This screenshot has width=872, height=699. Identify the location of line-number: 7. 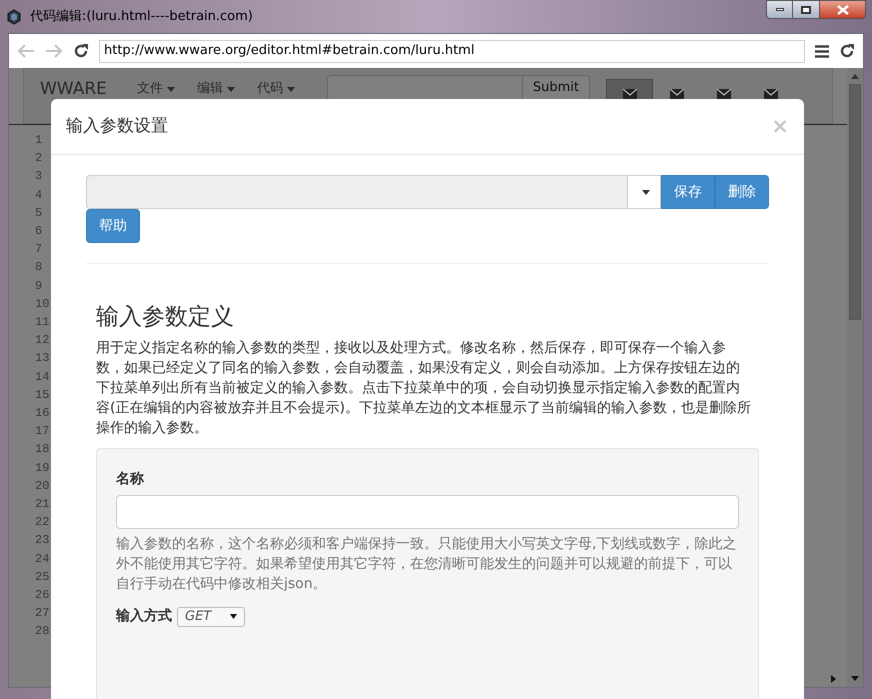
(38, 249).